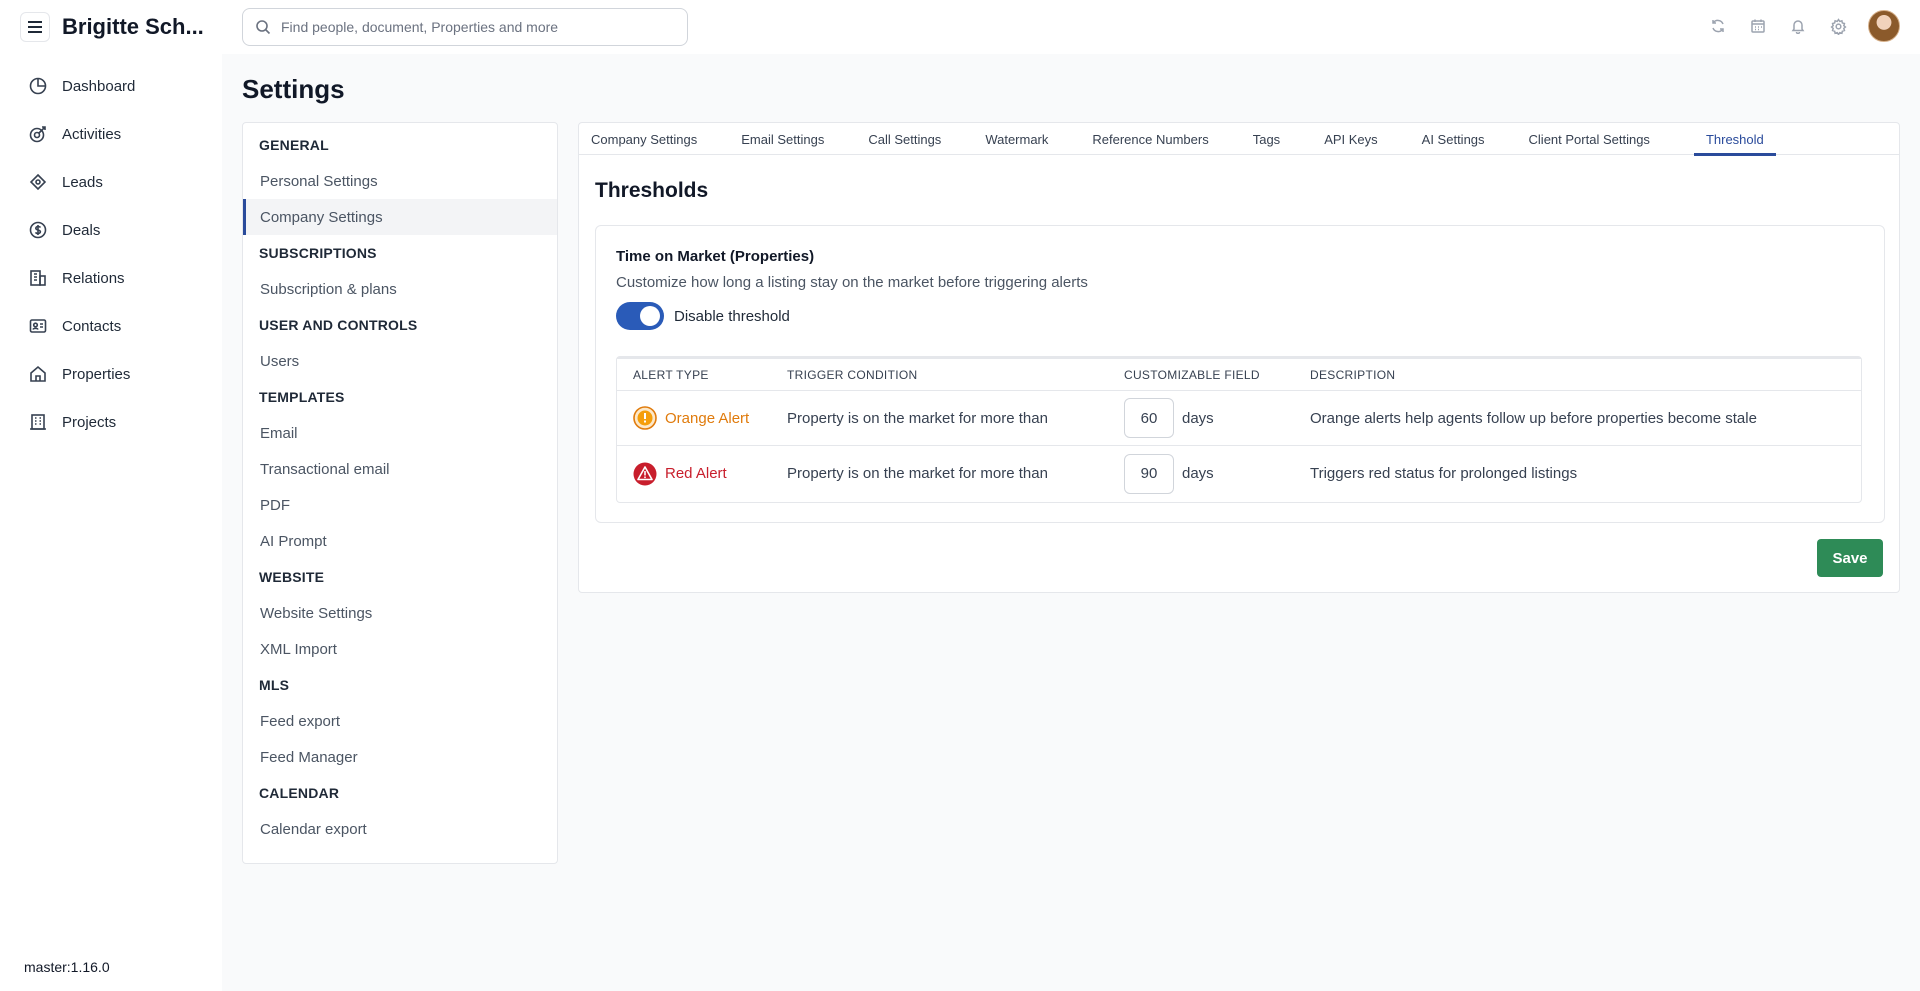 This screenshot has height=991, width=1920. What do you see at coordinates (1359, 139) in the screenshot?
I see `tab-api-keys: API Keys` at bounding box center [1359, 139].